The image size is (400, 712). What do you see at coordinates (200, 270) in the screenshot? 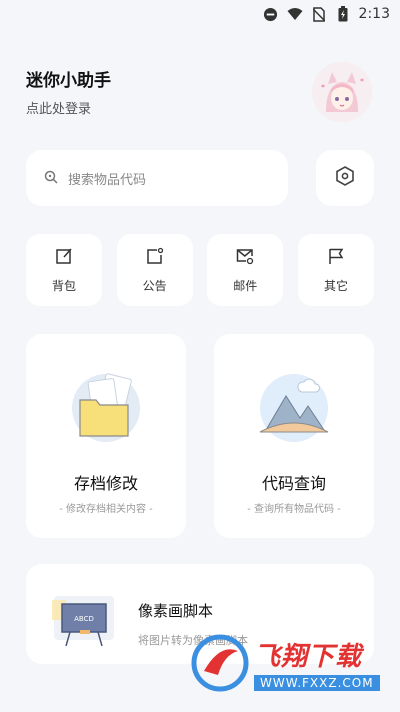
I see `quick-actions: 背包 公告 邮件 其它` at bounding box center [200, 270].